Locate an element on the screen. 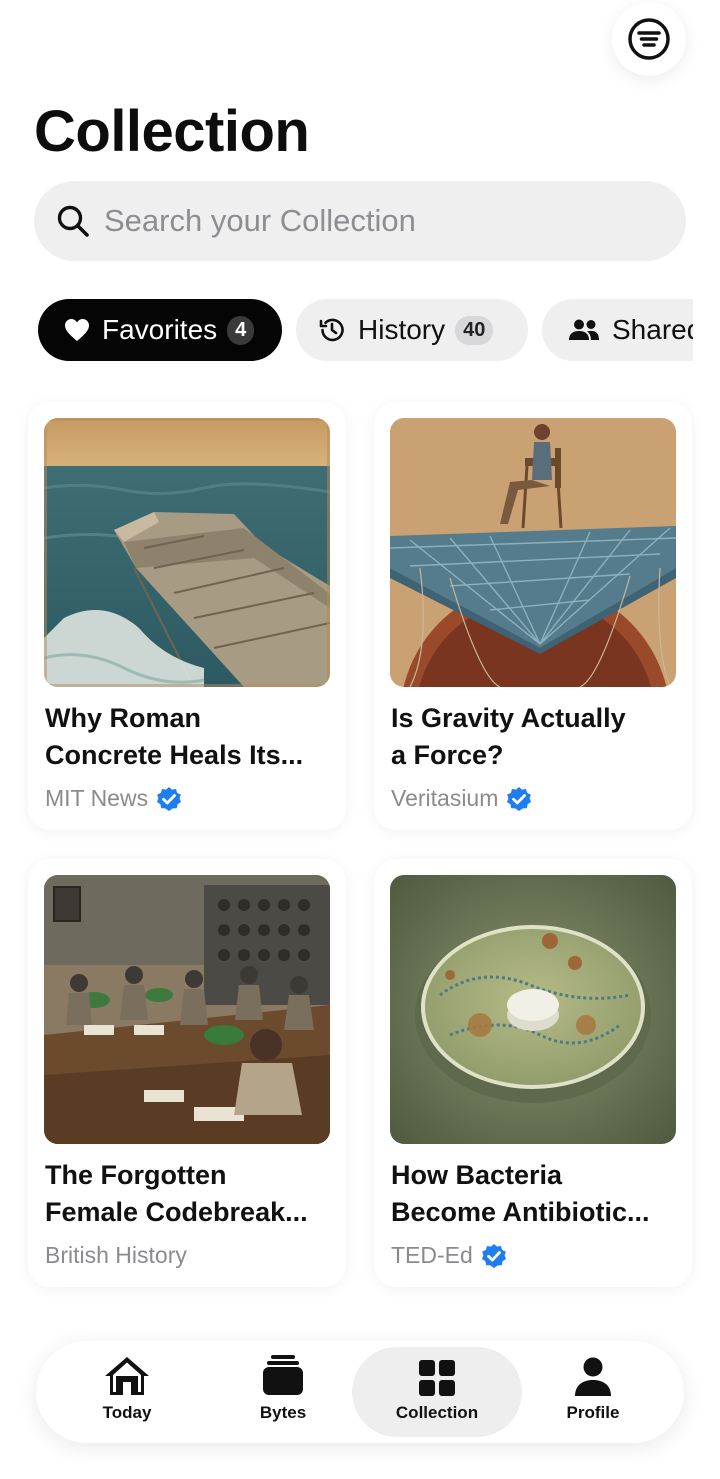  petri-dish-painting is located at coordinates (533, 1009).